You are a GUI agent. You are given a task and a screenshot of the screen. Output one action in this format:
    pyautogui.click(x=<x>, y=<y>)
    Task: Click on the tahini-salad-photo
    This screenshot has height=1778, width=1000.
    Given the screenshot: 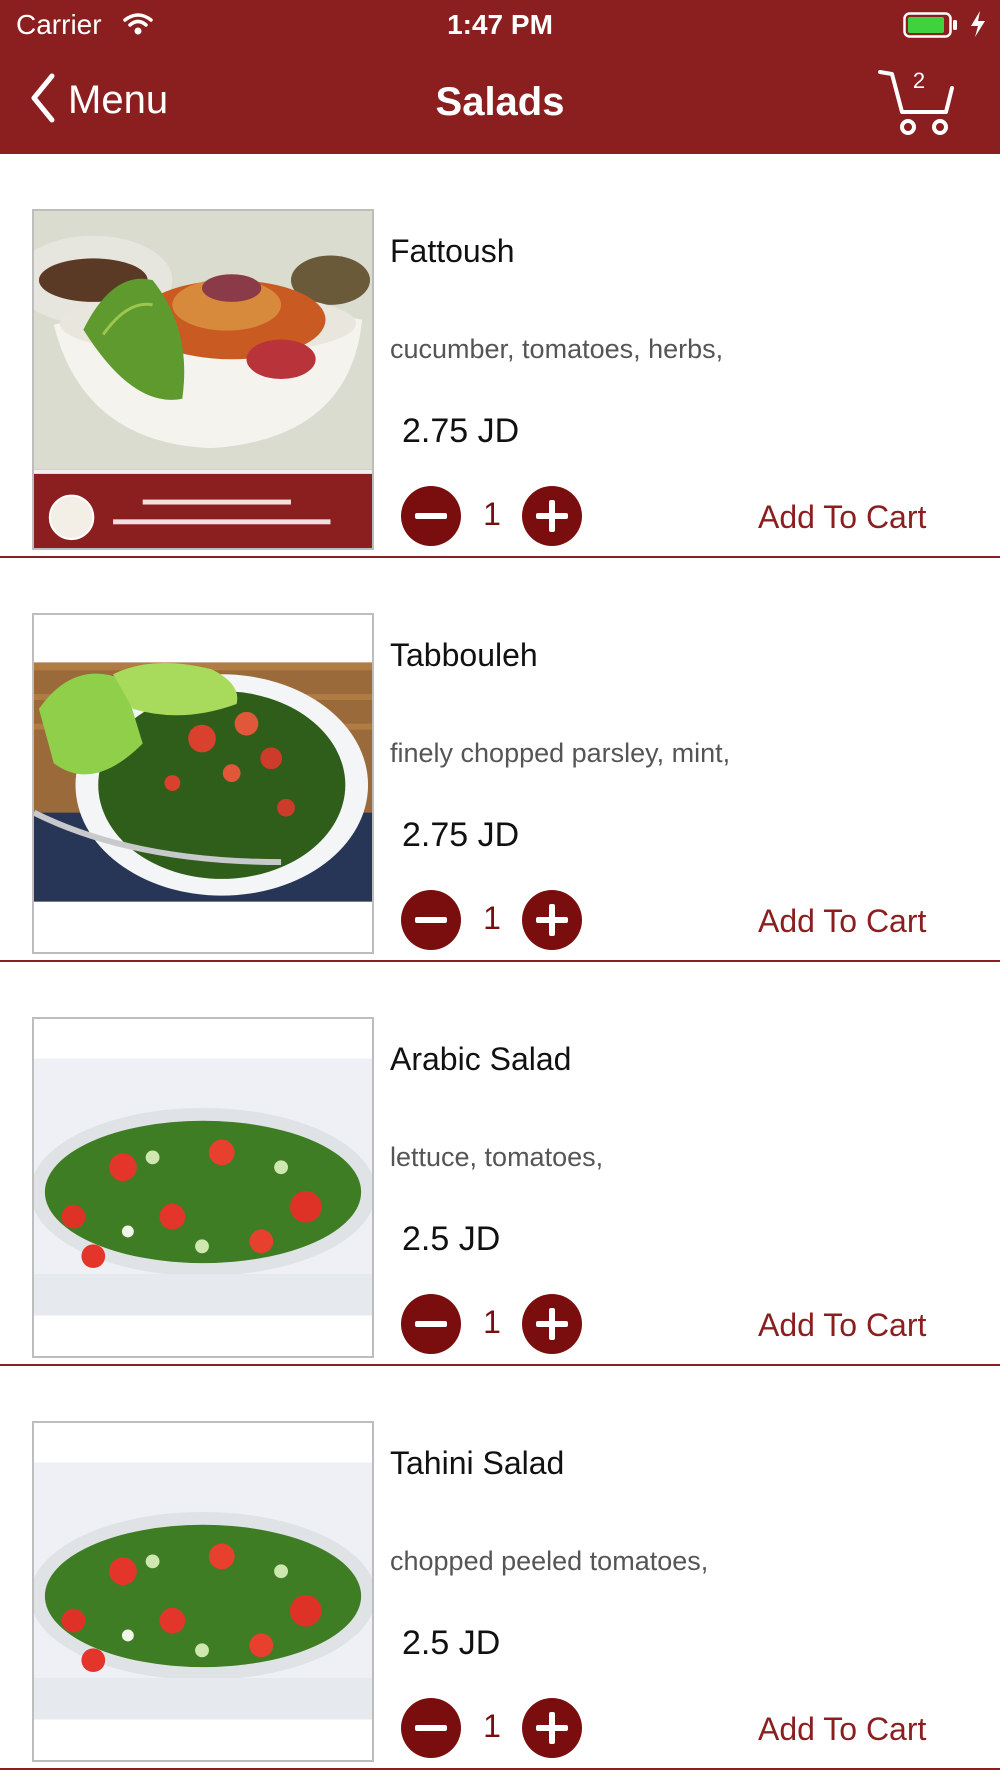 What is the action you would take?
    pyautogui.click(x=203, y=1591)
    